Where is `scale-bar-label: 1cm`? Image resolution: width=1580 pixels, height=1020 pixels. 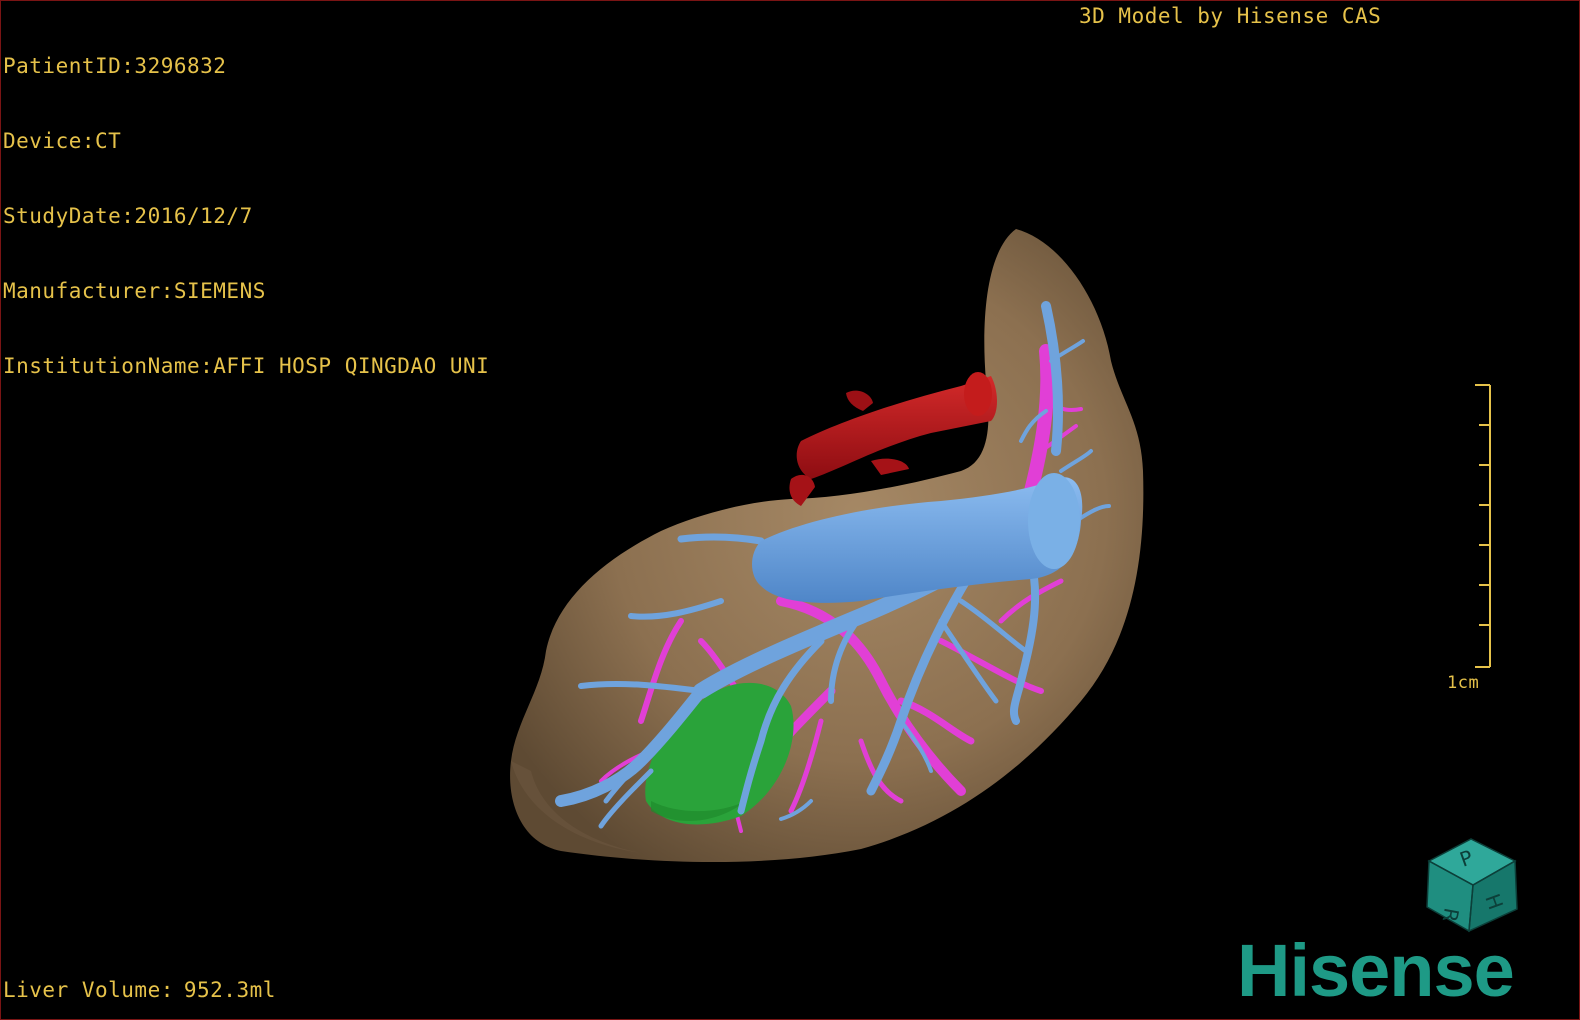
scale-bar-label: 1cm is located at coordinates (1463, 683).